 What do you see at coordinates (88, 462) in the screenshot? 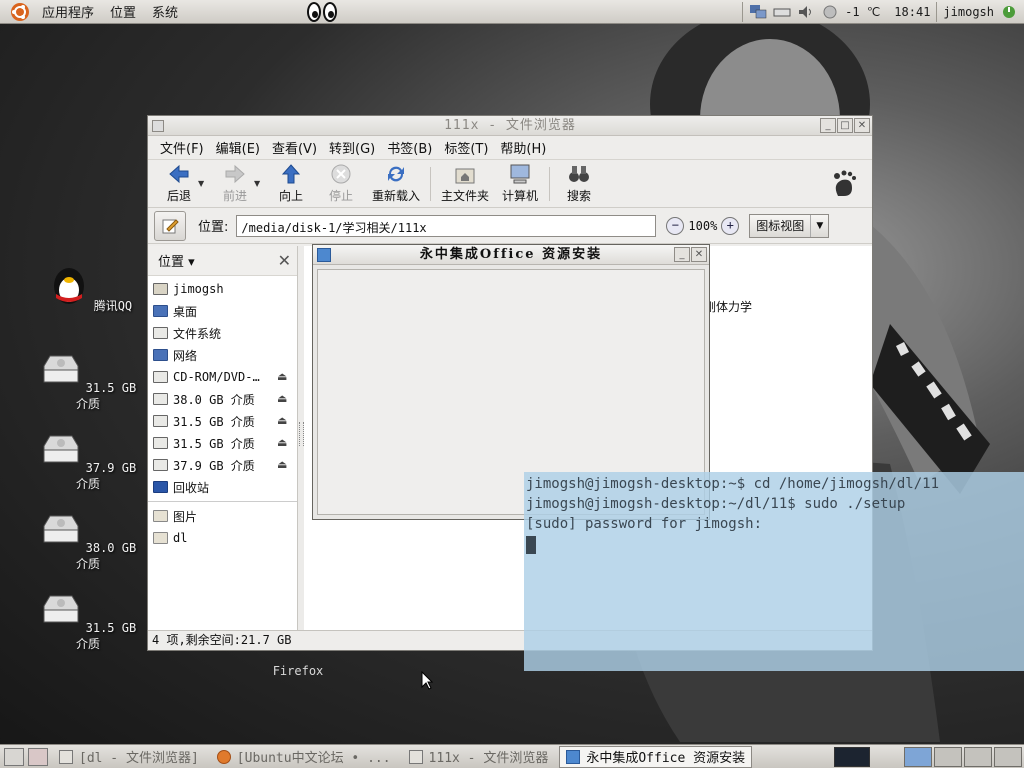
I see `desktop-icon-drive: 37.9 GB 介质` at bounding box center [88, 462].